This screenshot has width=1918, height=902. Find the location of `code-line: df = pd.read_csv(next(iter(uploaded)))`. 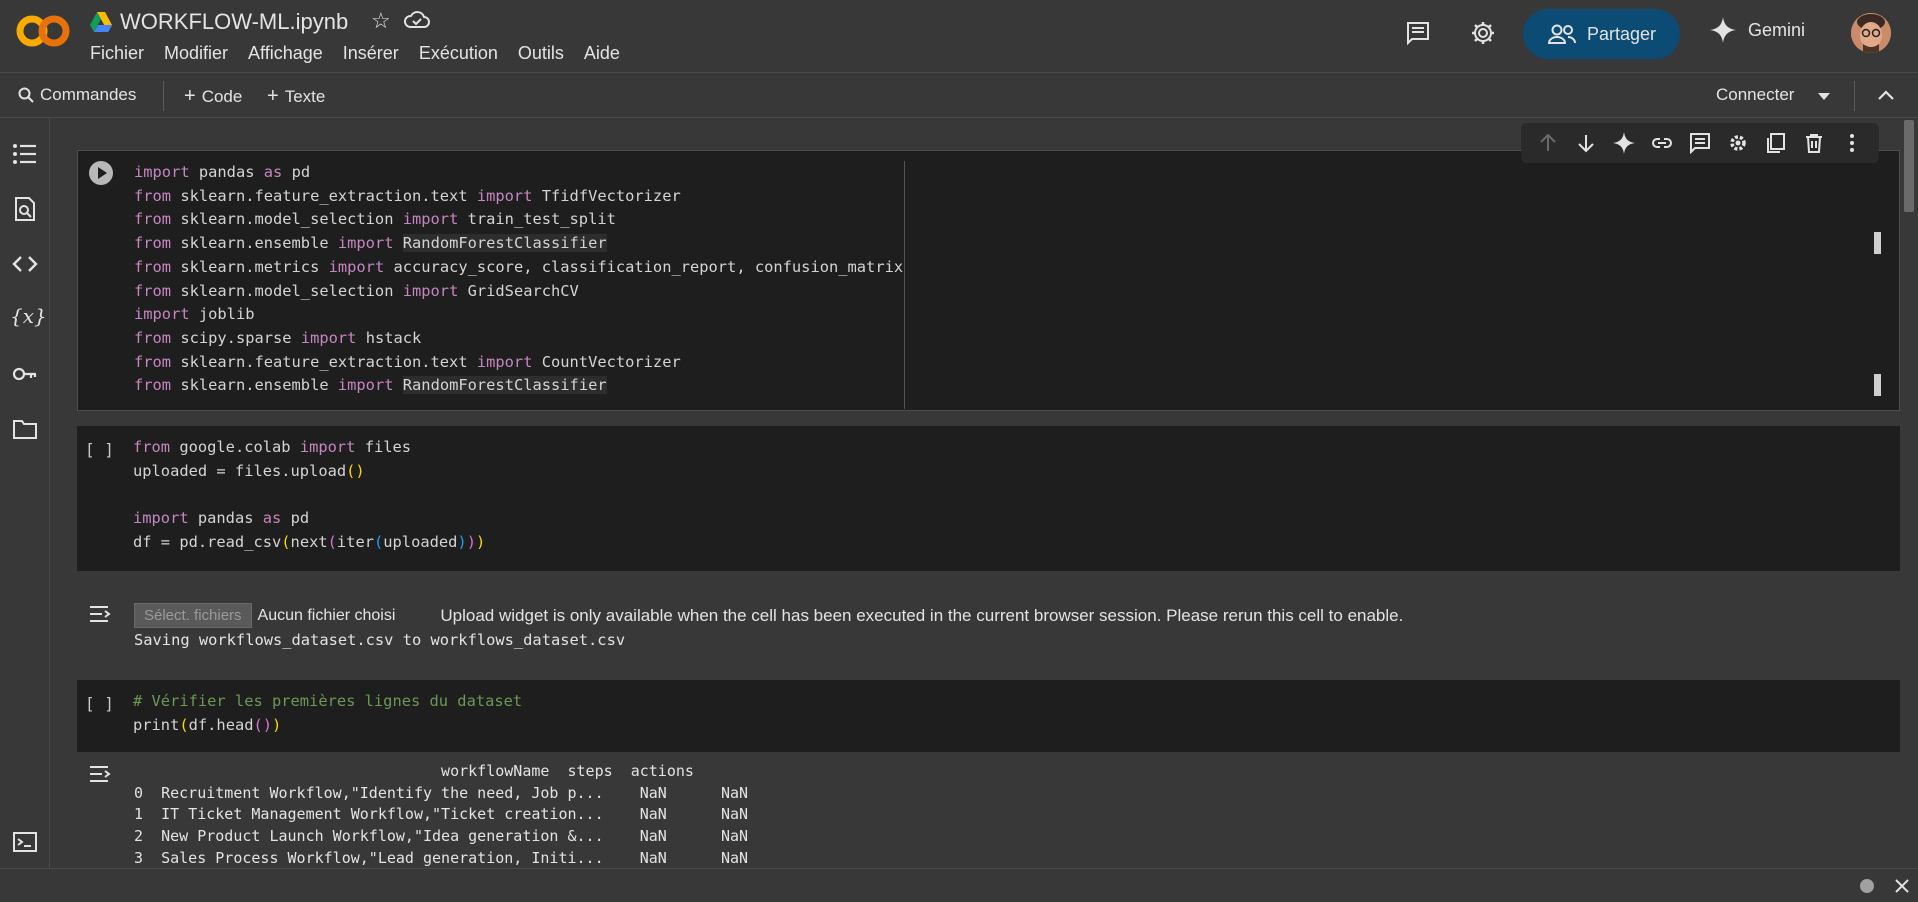

code-line: df = pd.read_csv(next(iter(uploaded))) is located at coordinates (309, 541).